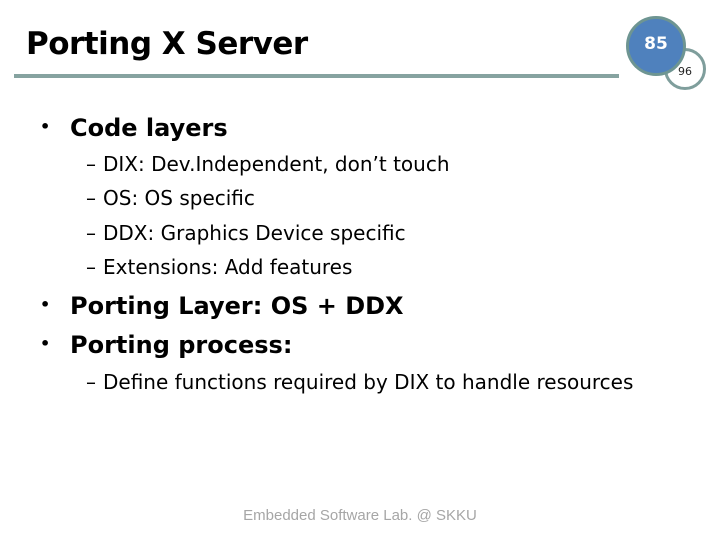  Describe the element at coordinates (254, 233) in the screenshot. I see `sub-bullet-text: DDX: Graphics Device specific` at that location.